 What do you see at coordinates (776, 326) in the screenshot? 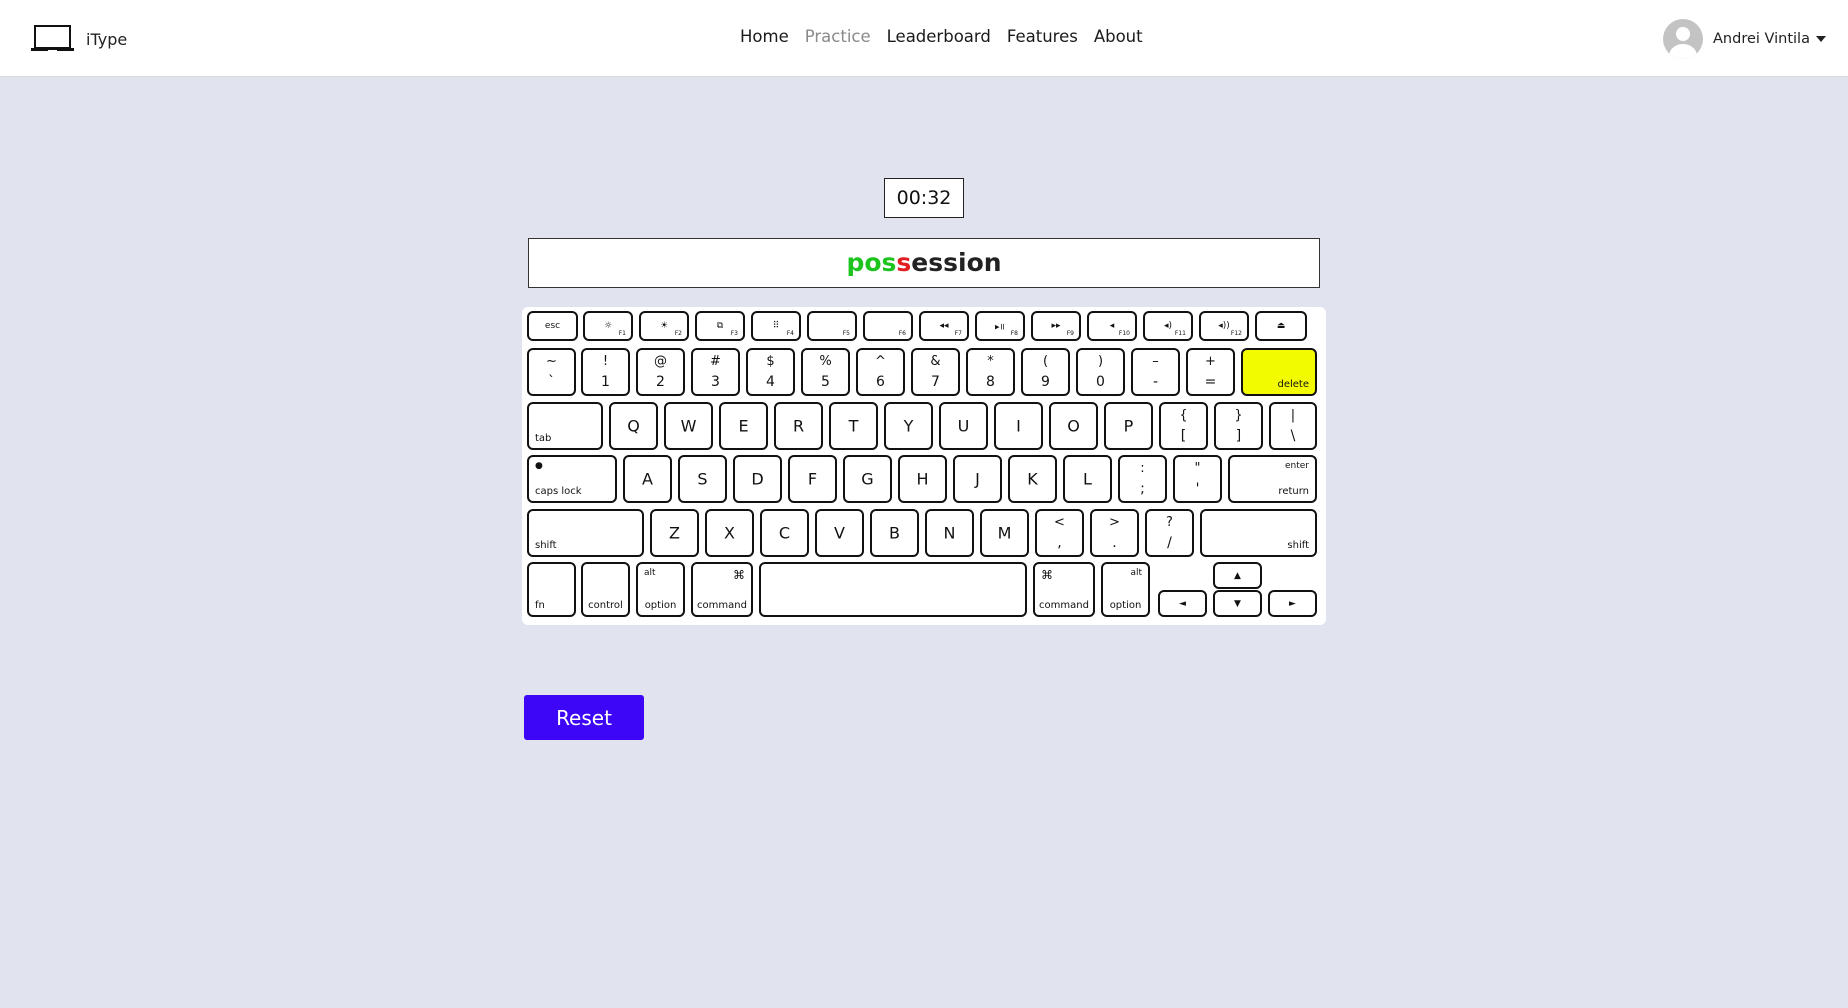
I see `key-f4: ⠿ F4` at bounding box center [776, 326].